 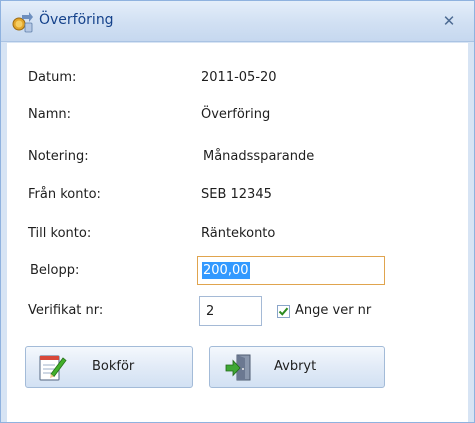 I want to click on amount-input-value: 200,00, so click(x=226, y=270).